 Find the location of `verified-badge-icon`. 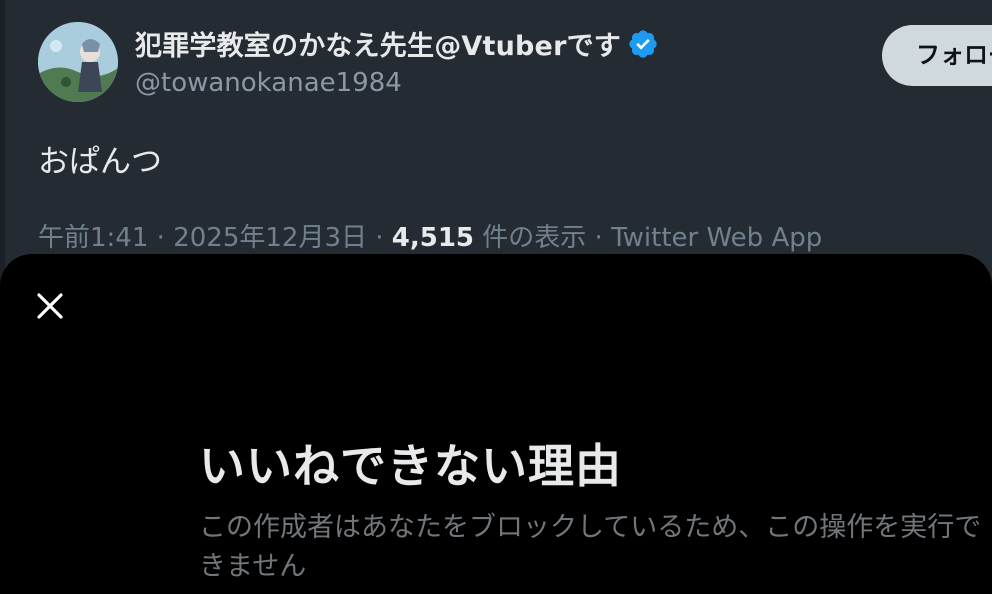

verified-badge-icon is located at coordinates (643, 44).